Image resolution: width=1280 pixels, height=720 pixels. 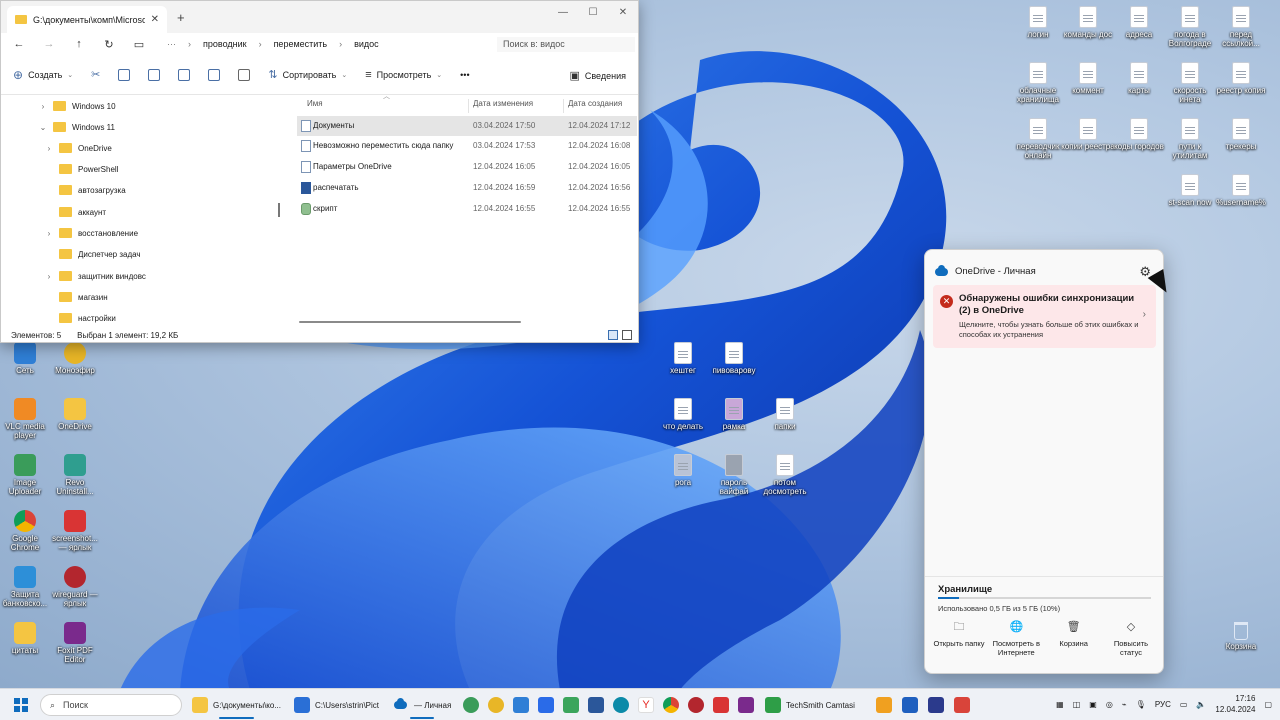 What do you see at coordinates (184, 74) in the screenshot?
I see `rename-button` at bounding box center [184, 74].